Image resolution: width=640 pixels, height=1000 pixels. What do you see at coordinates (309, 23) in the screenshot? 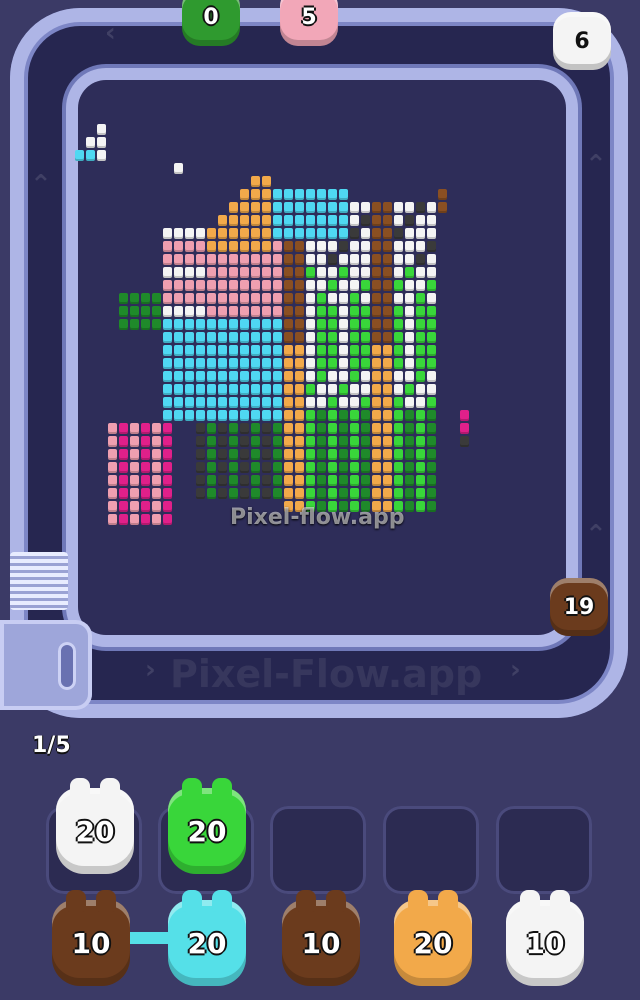
I see `track-pig-pink: 5` at bounding box center [309, 23].